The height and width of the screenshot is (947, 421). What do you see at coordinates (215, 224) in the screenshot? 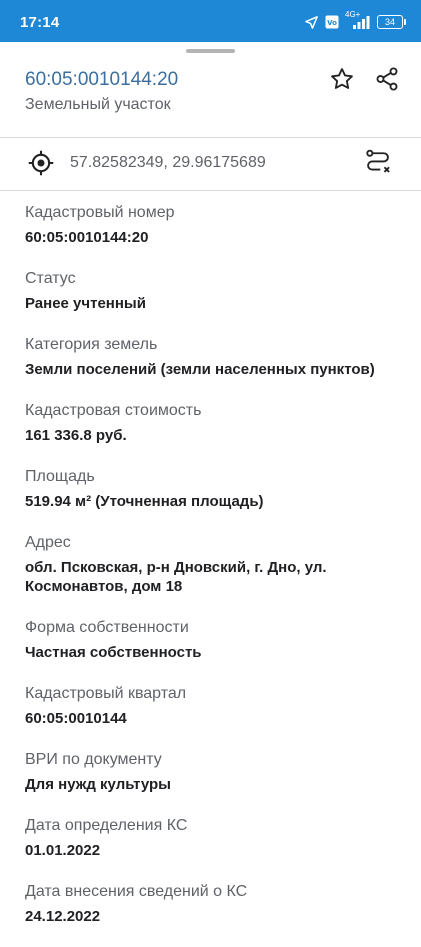
I see `field-cadastral-number: Кадастровый номер 60:05:0010144:20` at bounding box center [215, 224].